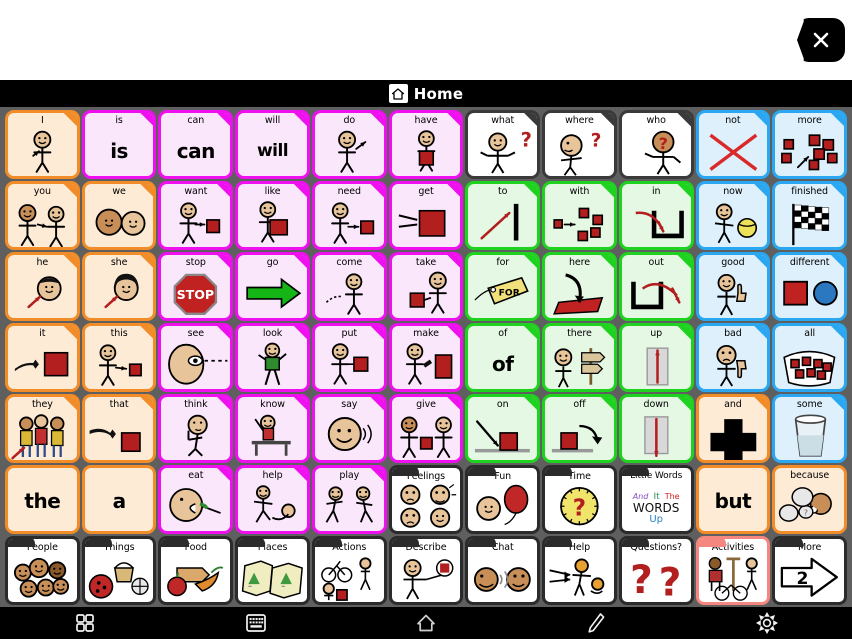 Image resolution: width=852 pixels, height=639 pixels. I want to click on symbol-cell-up: up, so click(656, 357).